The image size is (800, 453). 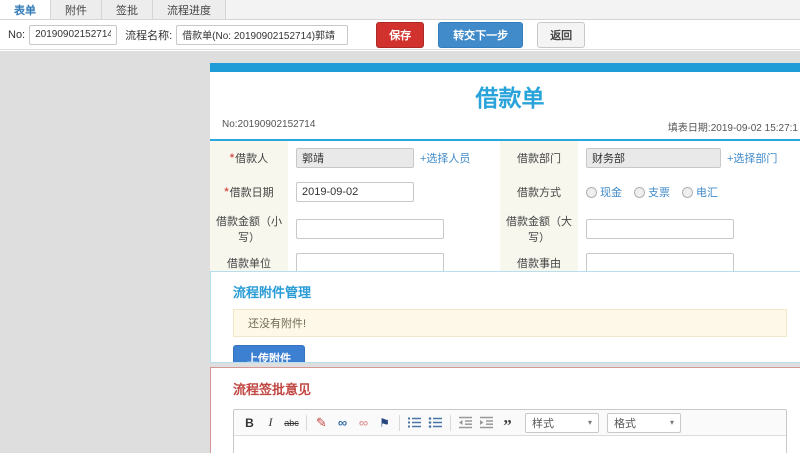 What do you see at coordinates (262, 34) in the screenshot?
I see `process-name-input` at bounding box center [262, 34].